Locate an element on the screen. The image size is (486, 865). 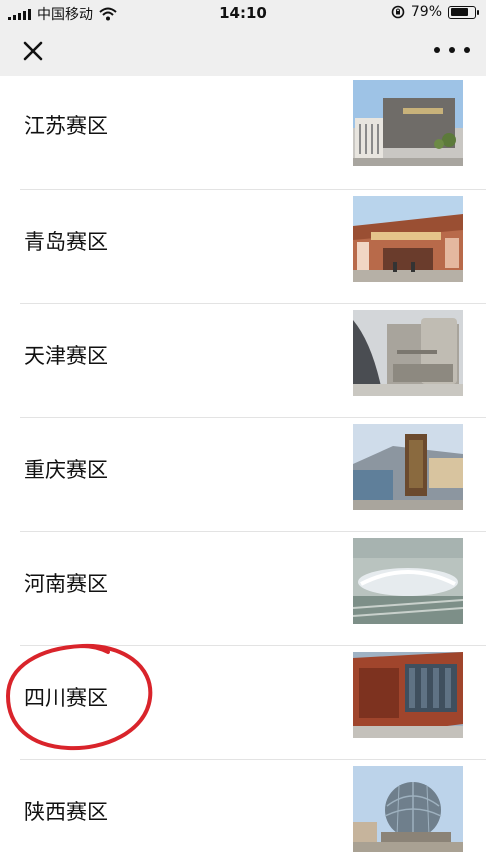
more-dots-icon is located at coordinates (437, 50).